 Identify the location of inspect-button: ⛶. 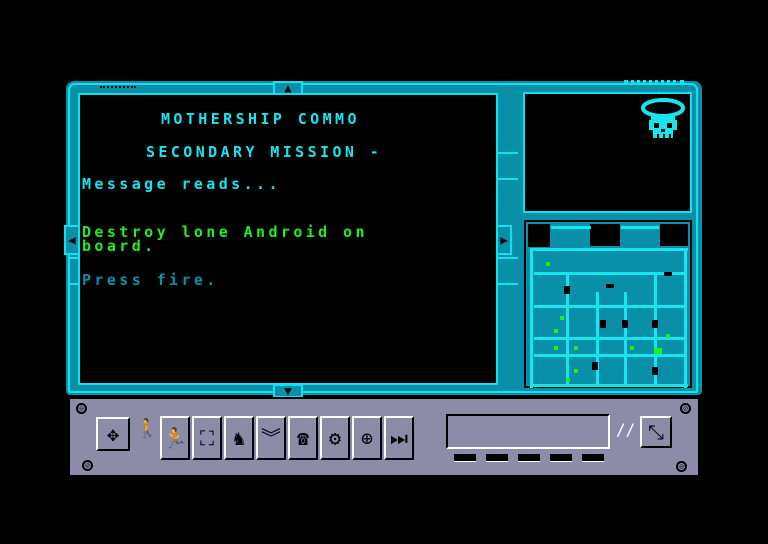
(207, 438).